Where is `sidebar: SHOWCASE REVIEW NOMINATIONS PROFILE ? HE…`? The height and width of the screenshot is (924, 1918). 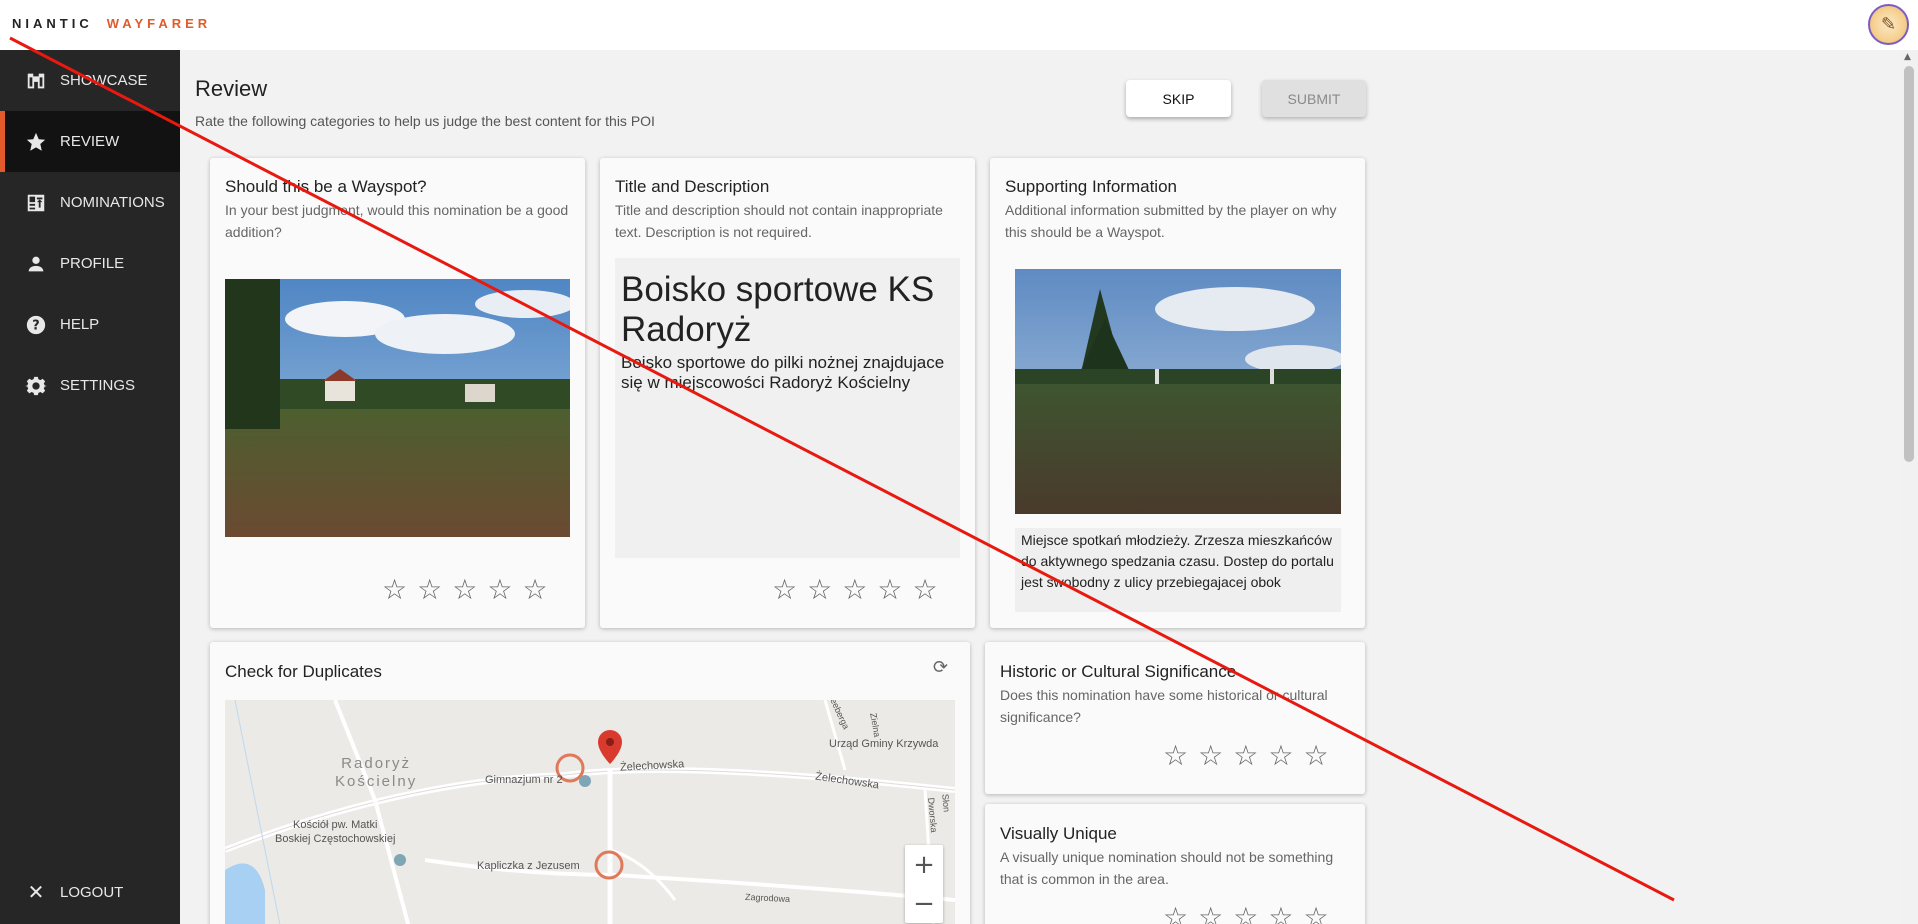
sidebar: SHOWCASE REVIEW NOMINATIONS PROFILE ? HE… is located at coordinates (90, 487).